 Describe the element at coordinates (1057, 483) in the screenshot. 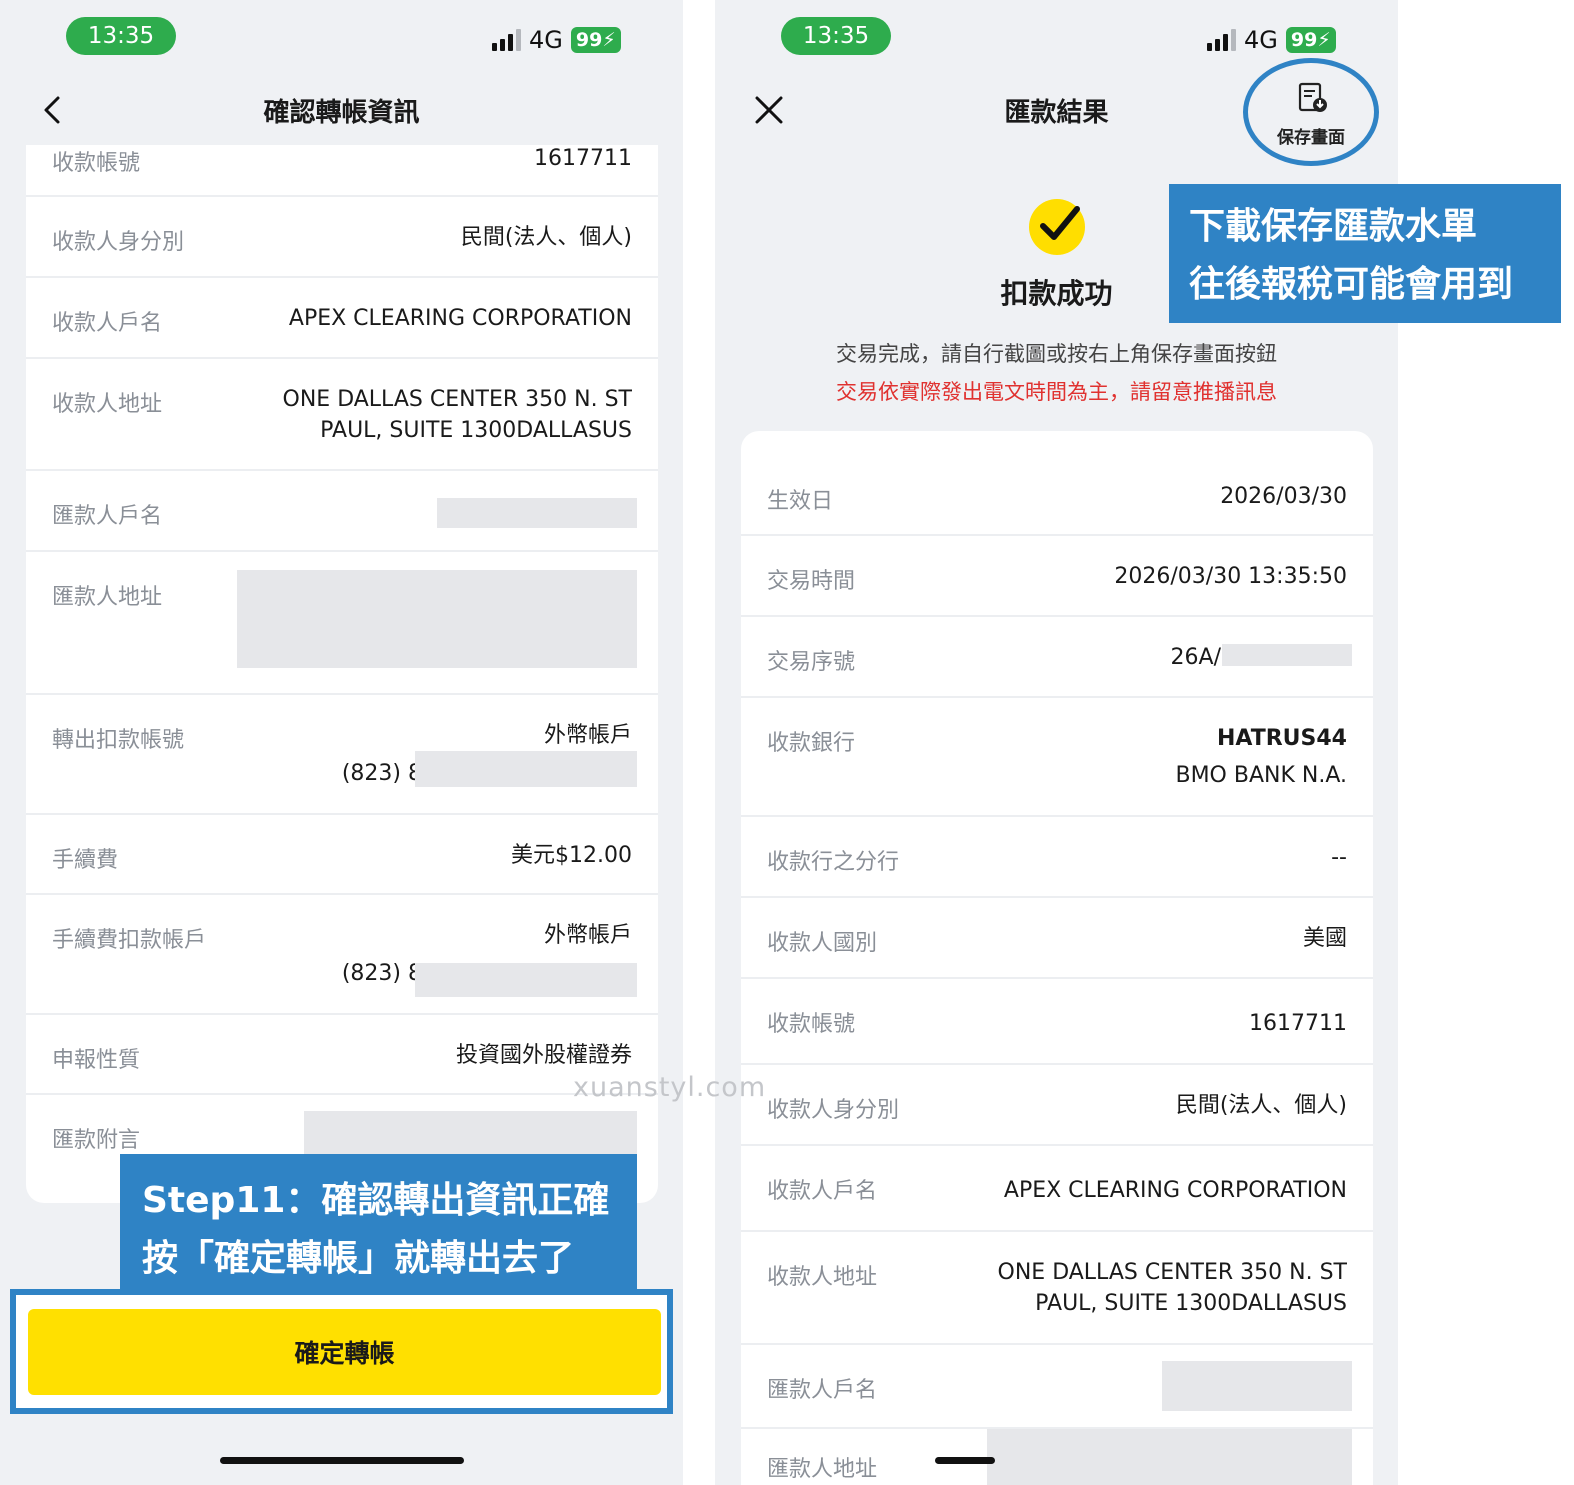

I see `row-effective-date: 生效日 2026/03/30` at that location.